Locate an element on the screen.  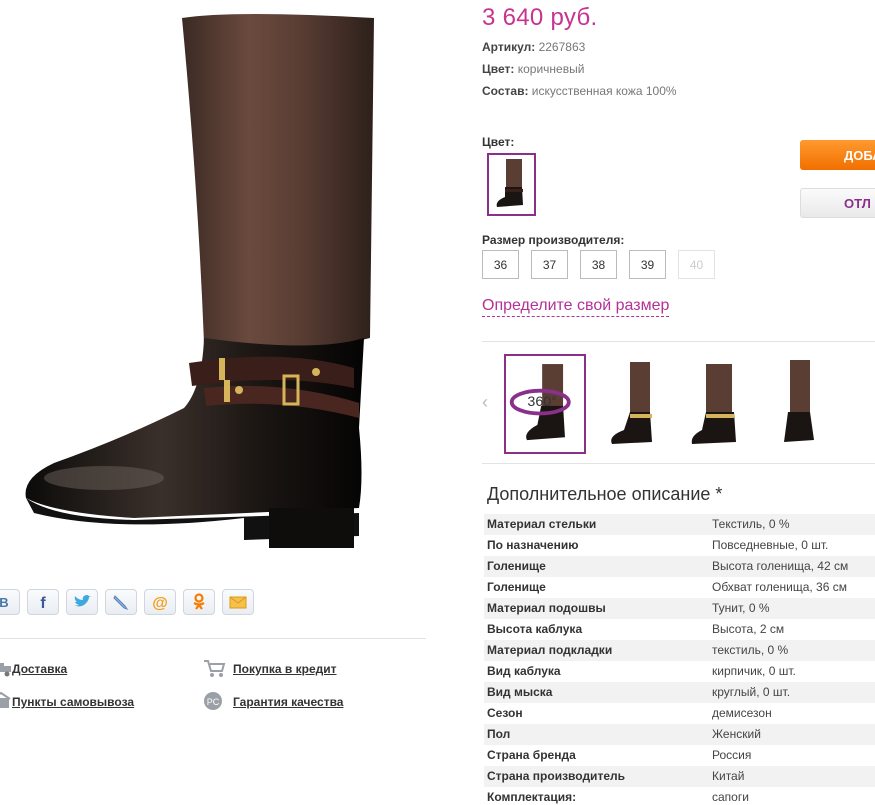
twitter-share-button is located at coordinates (82, 602).